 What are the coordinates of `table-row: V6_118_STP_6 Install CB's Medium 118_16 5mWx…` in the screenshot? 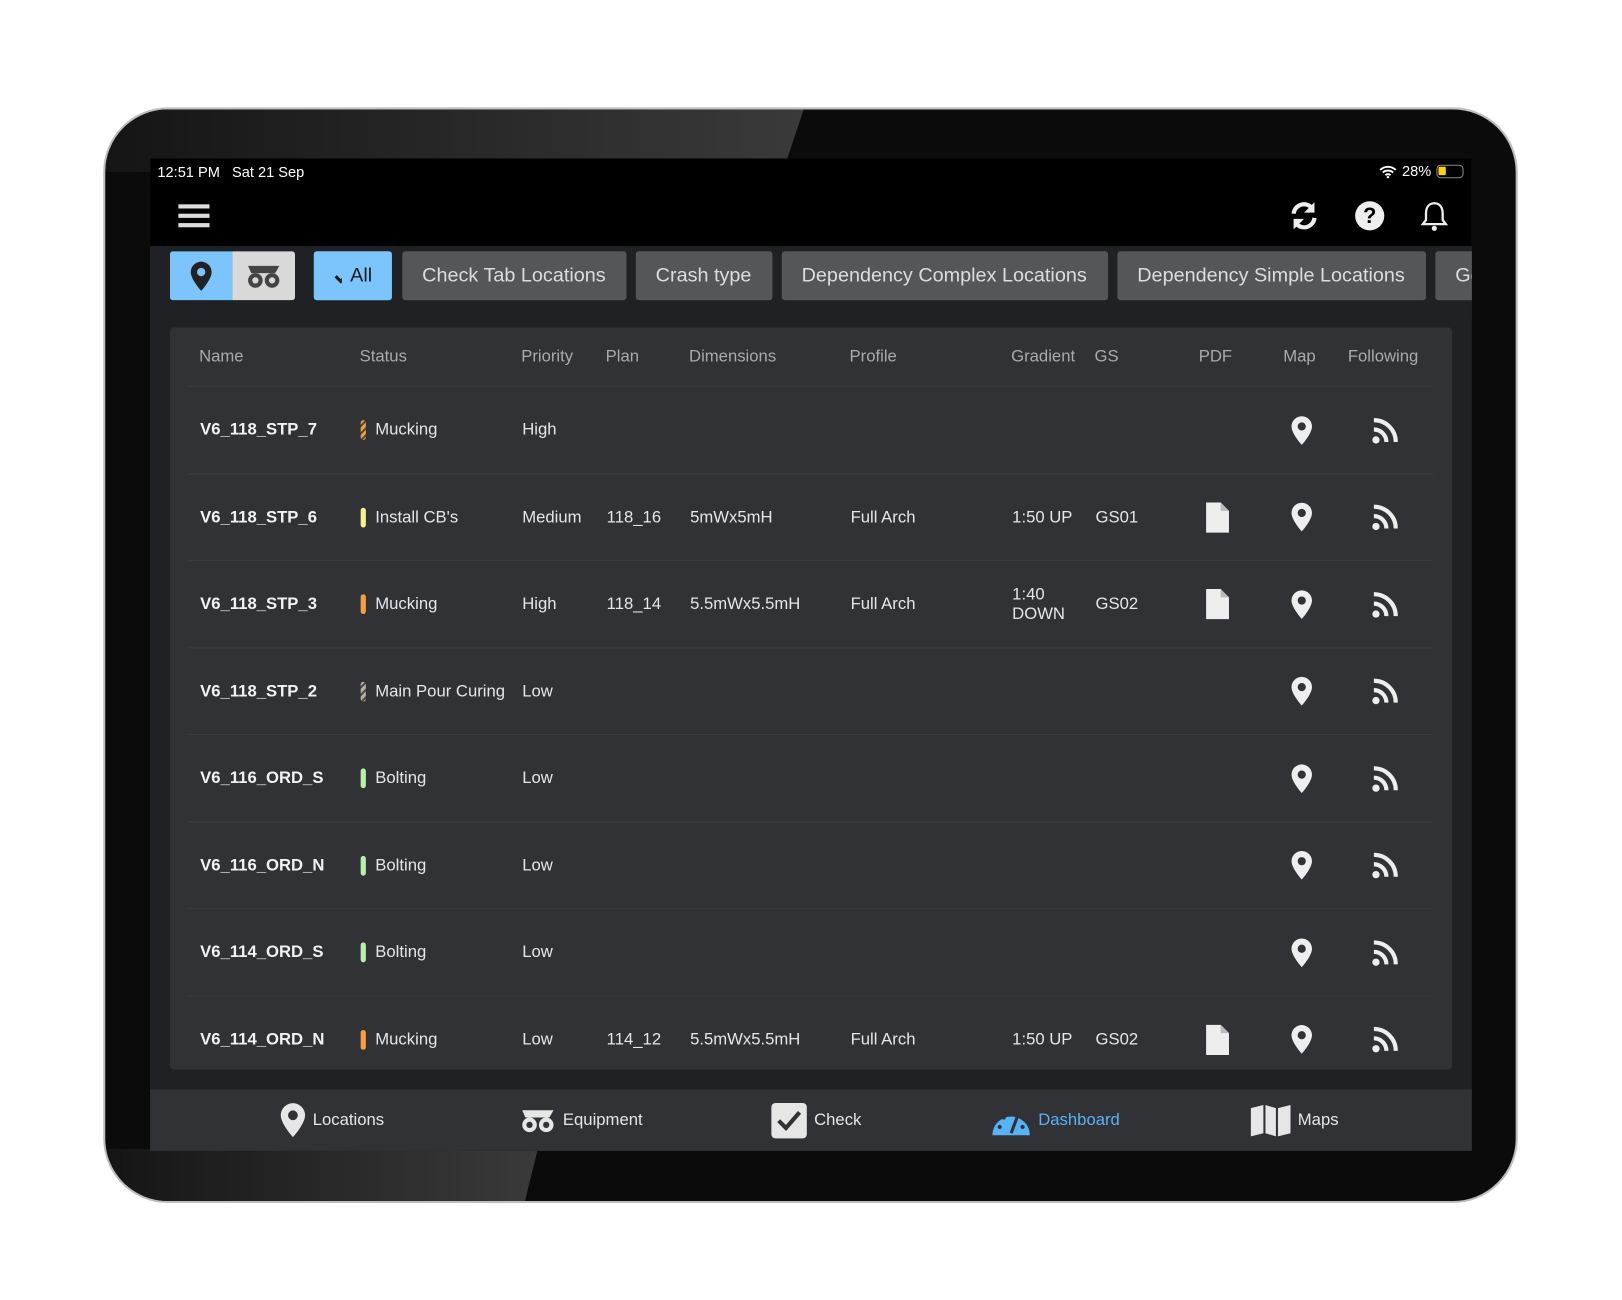 It's located at (811, 516).